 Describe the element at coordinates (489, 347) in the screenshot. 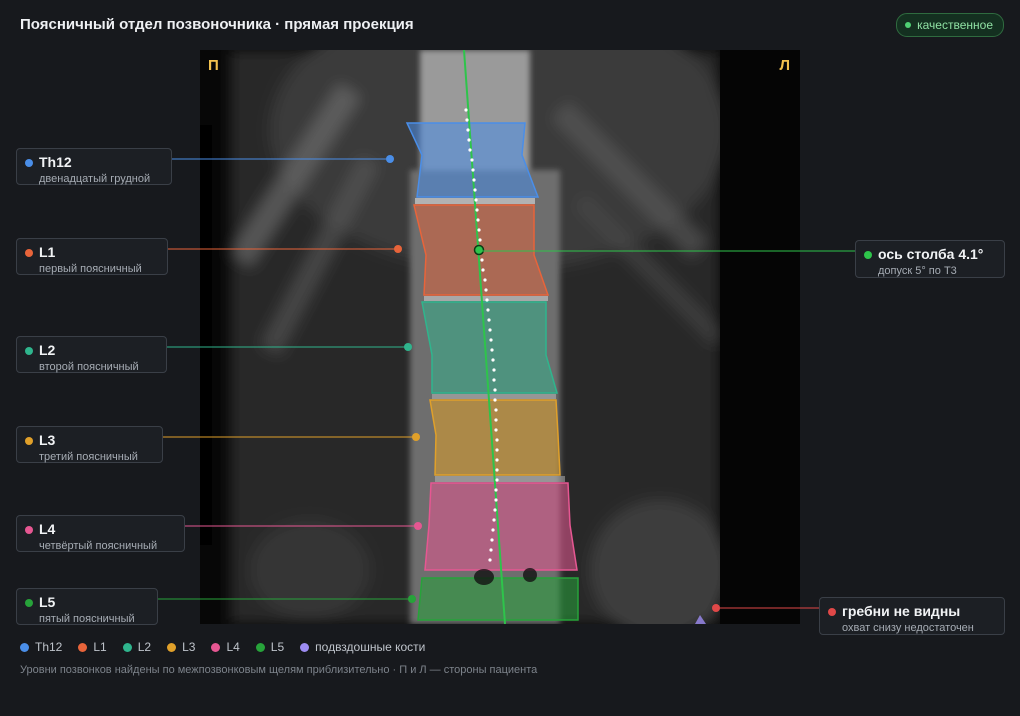

I see `l2-mask` at that location.